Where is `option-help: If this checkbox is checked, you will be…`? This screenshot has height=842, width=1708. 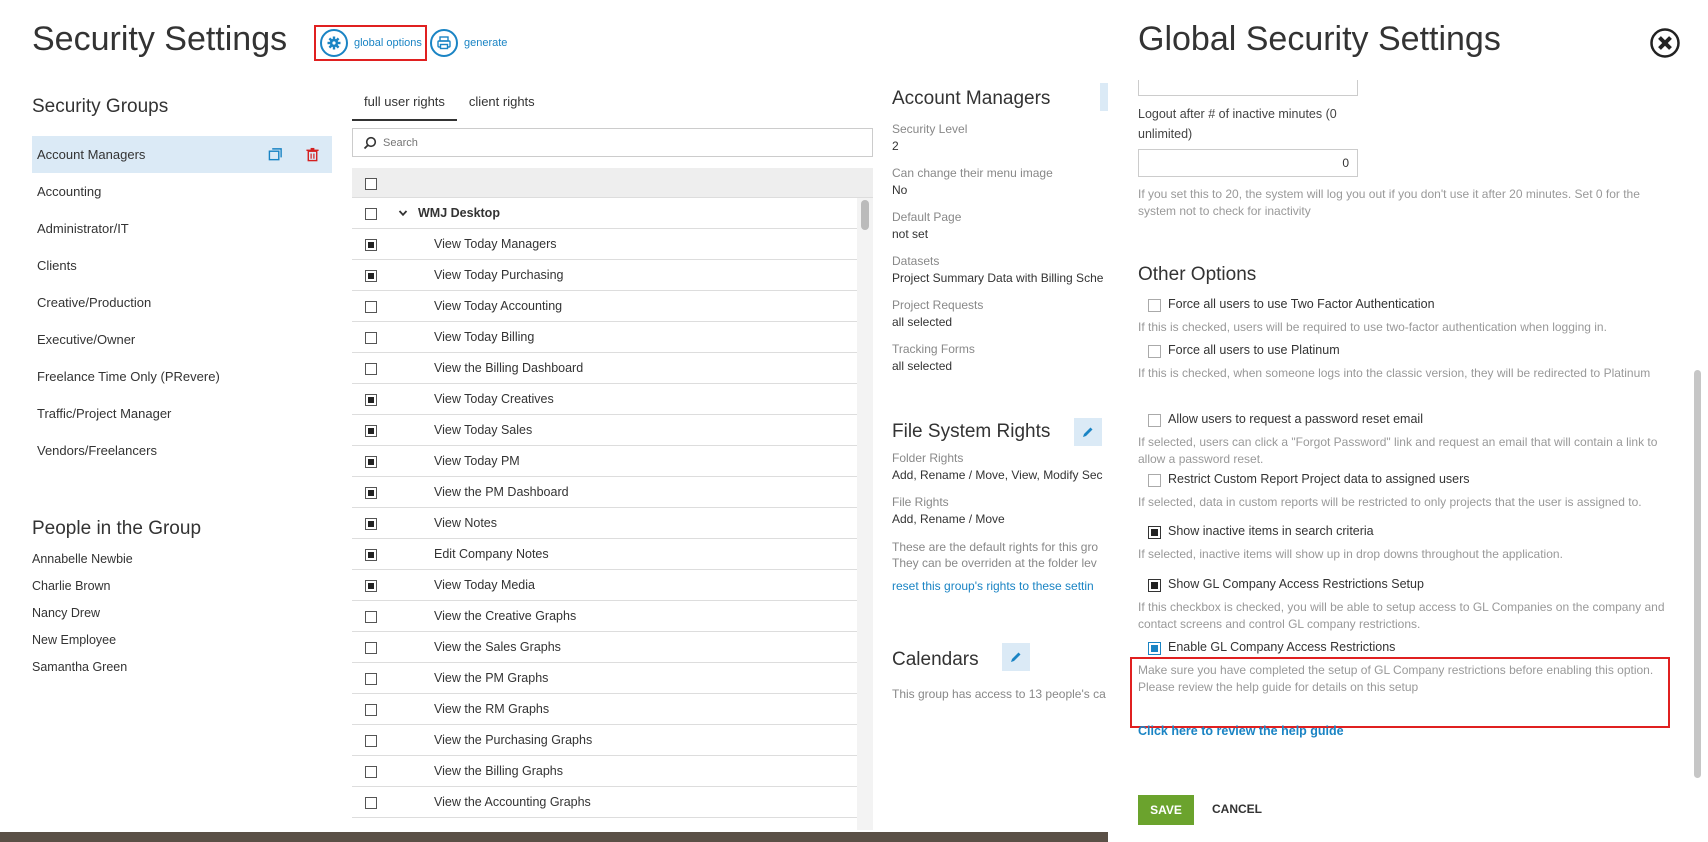
option-help: If this checkbox is checked, you will be… is located at coordinates (1401, 615).